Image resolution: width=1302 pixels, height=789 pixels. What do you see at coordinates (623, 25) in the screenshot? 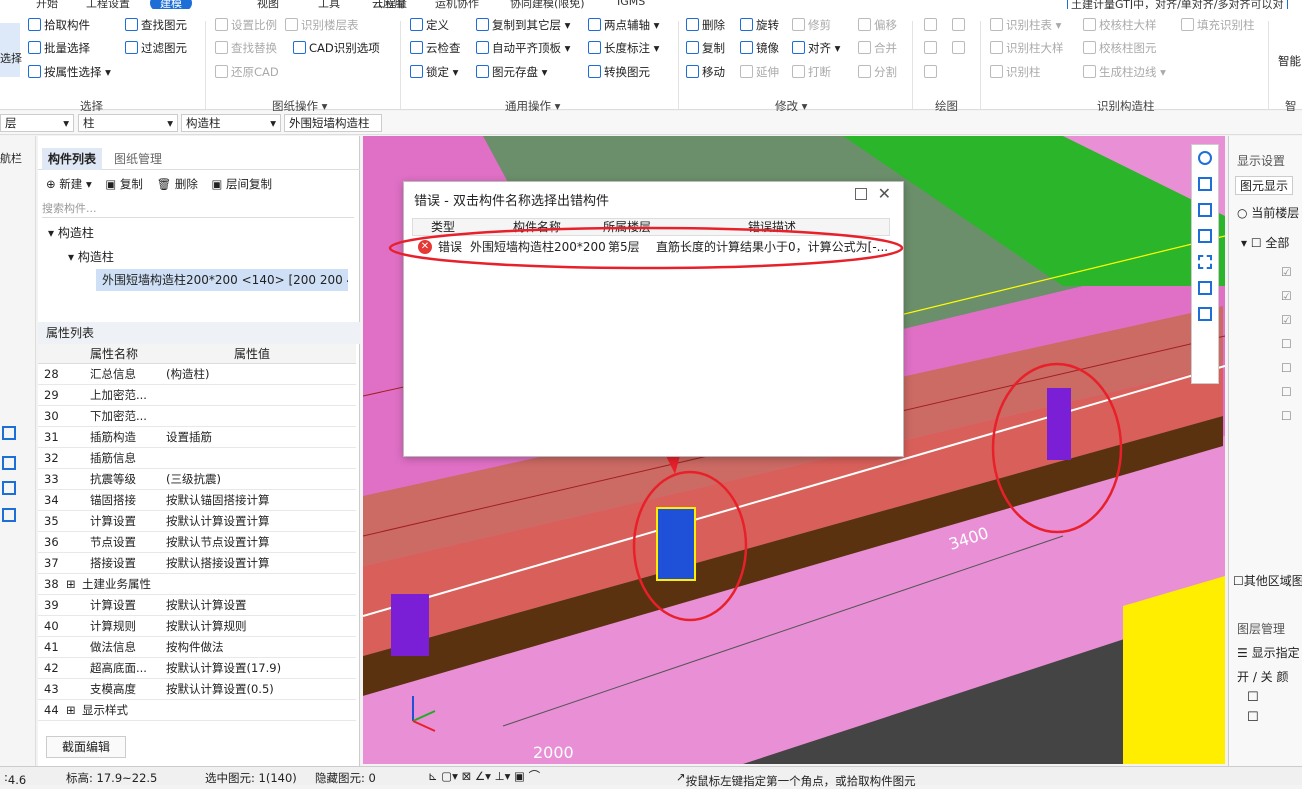
I see `two-point-axis-button: 两点辅轴 ▾` at bounding box center [623, 25].